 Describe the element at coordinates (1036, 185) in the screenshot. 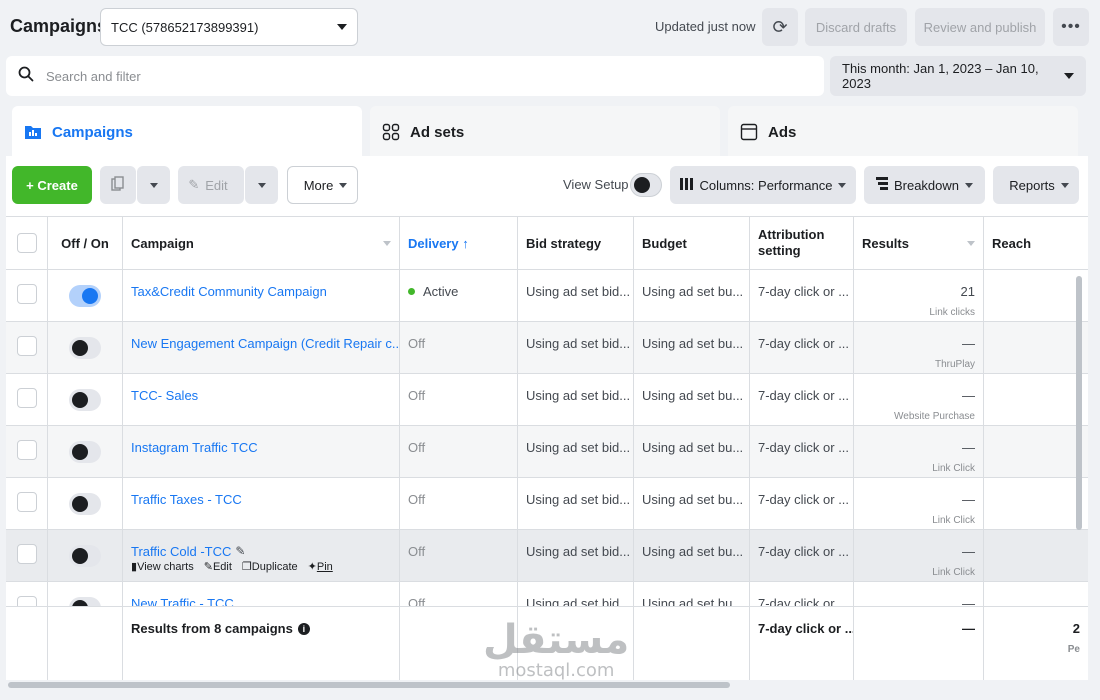

I see `reports-button: Reports` at that location.